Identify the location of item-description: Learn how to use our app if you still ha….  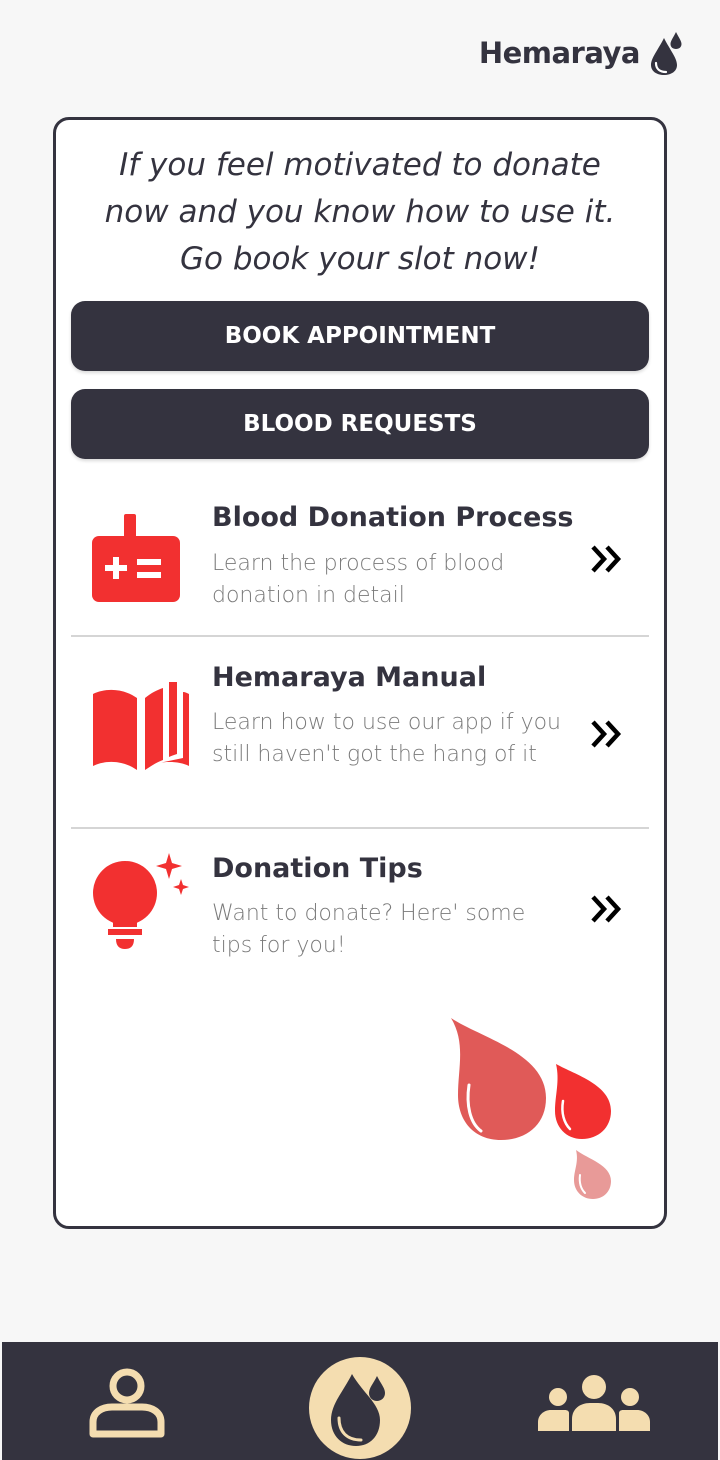
(387, 738).